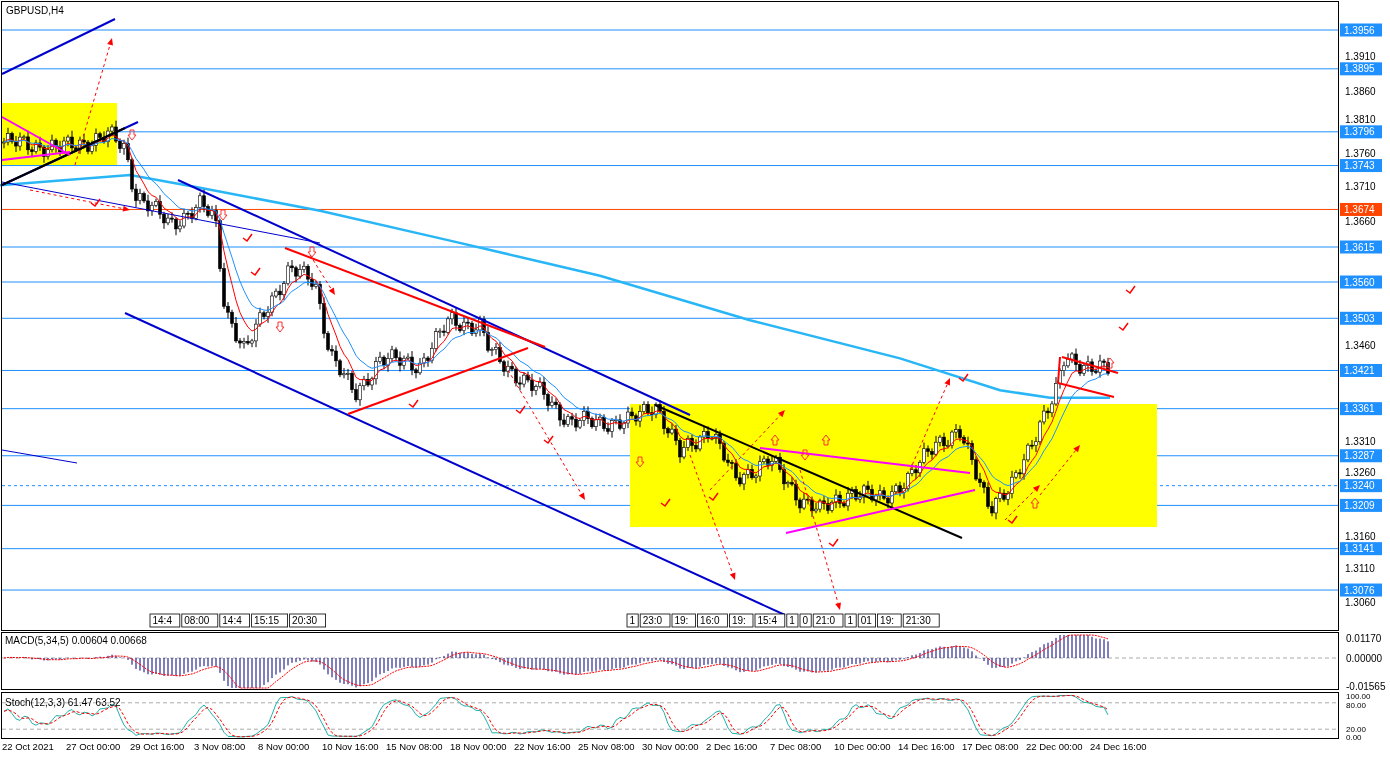 Image resolution: width=1390 pixels, height=757 pixels. Describe the element at coordinates (805, 620) in the screenshot. I see `session-marker: 0` at that location.